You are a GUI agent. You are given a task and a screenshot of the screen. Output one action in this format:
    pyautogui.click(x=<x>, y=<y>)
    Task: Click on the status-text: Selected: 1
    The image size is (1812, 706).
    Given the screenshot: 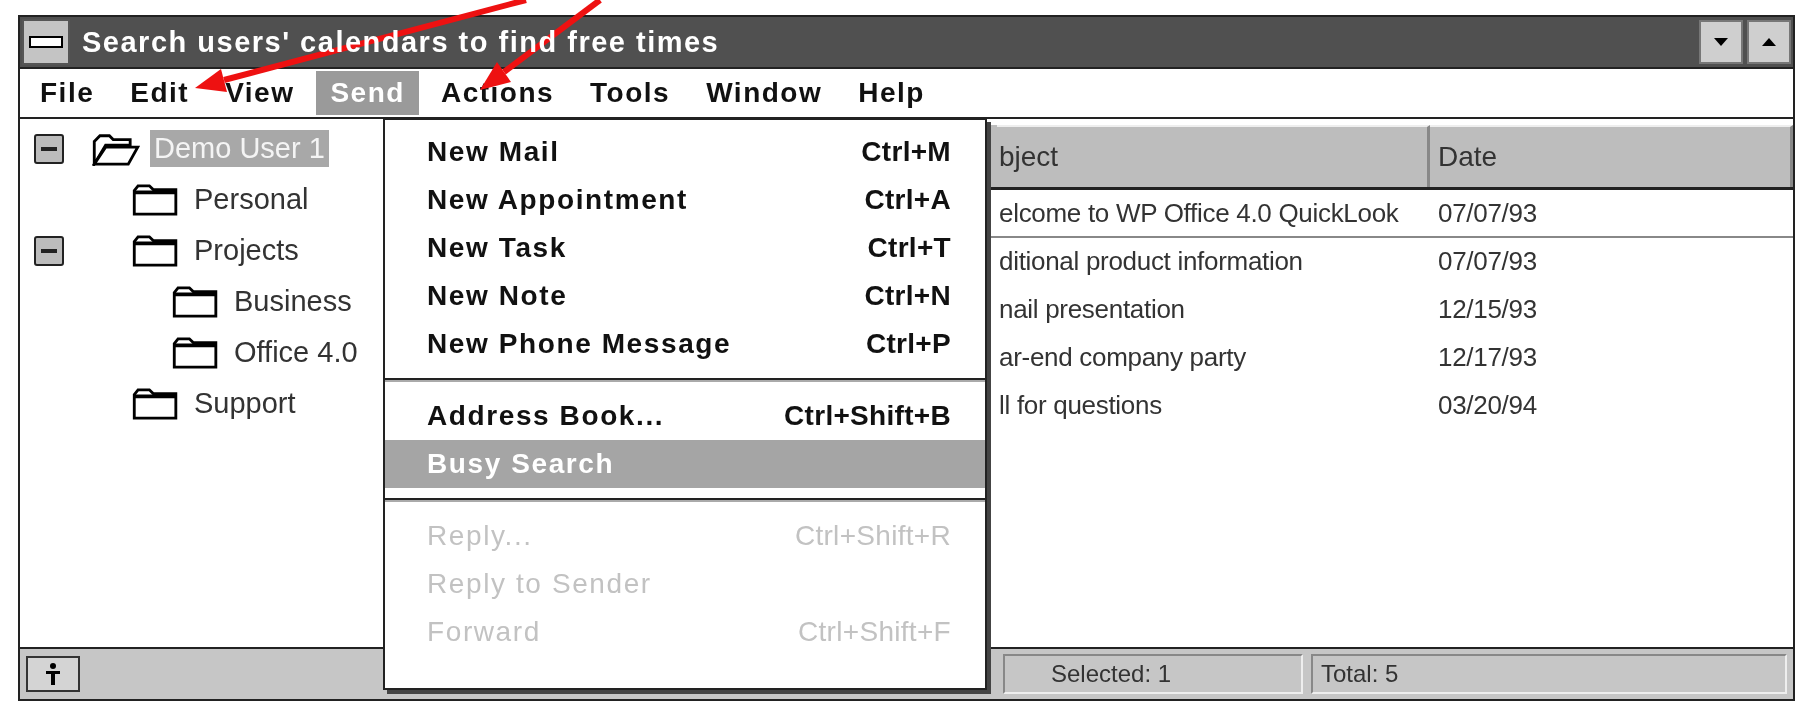 What is the action you would take?
    pyautogui.click(x=1153, y=674)
    